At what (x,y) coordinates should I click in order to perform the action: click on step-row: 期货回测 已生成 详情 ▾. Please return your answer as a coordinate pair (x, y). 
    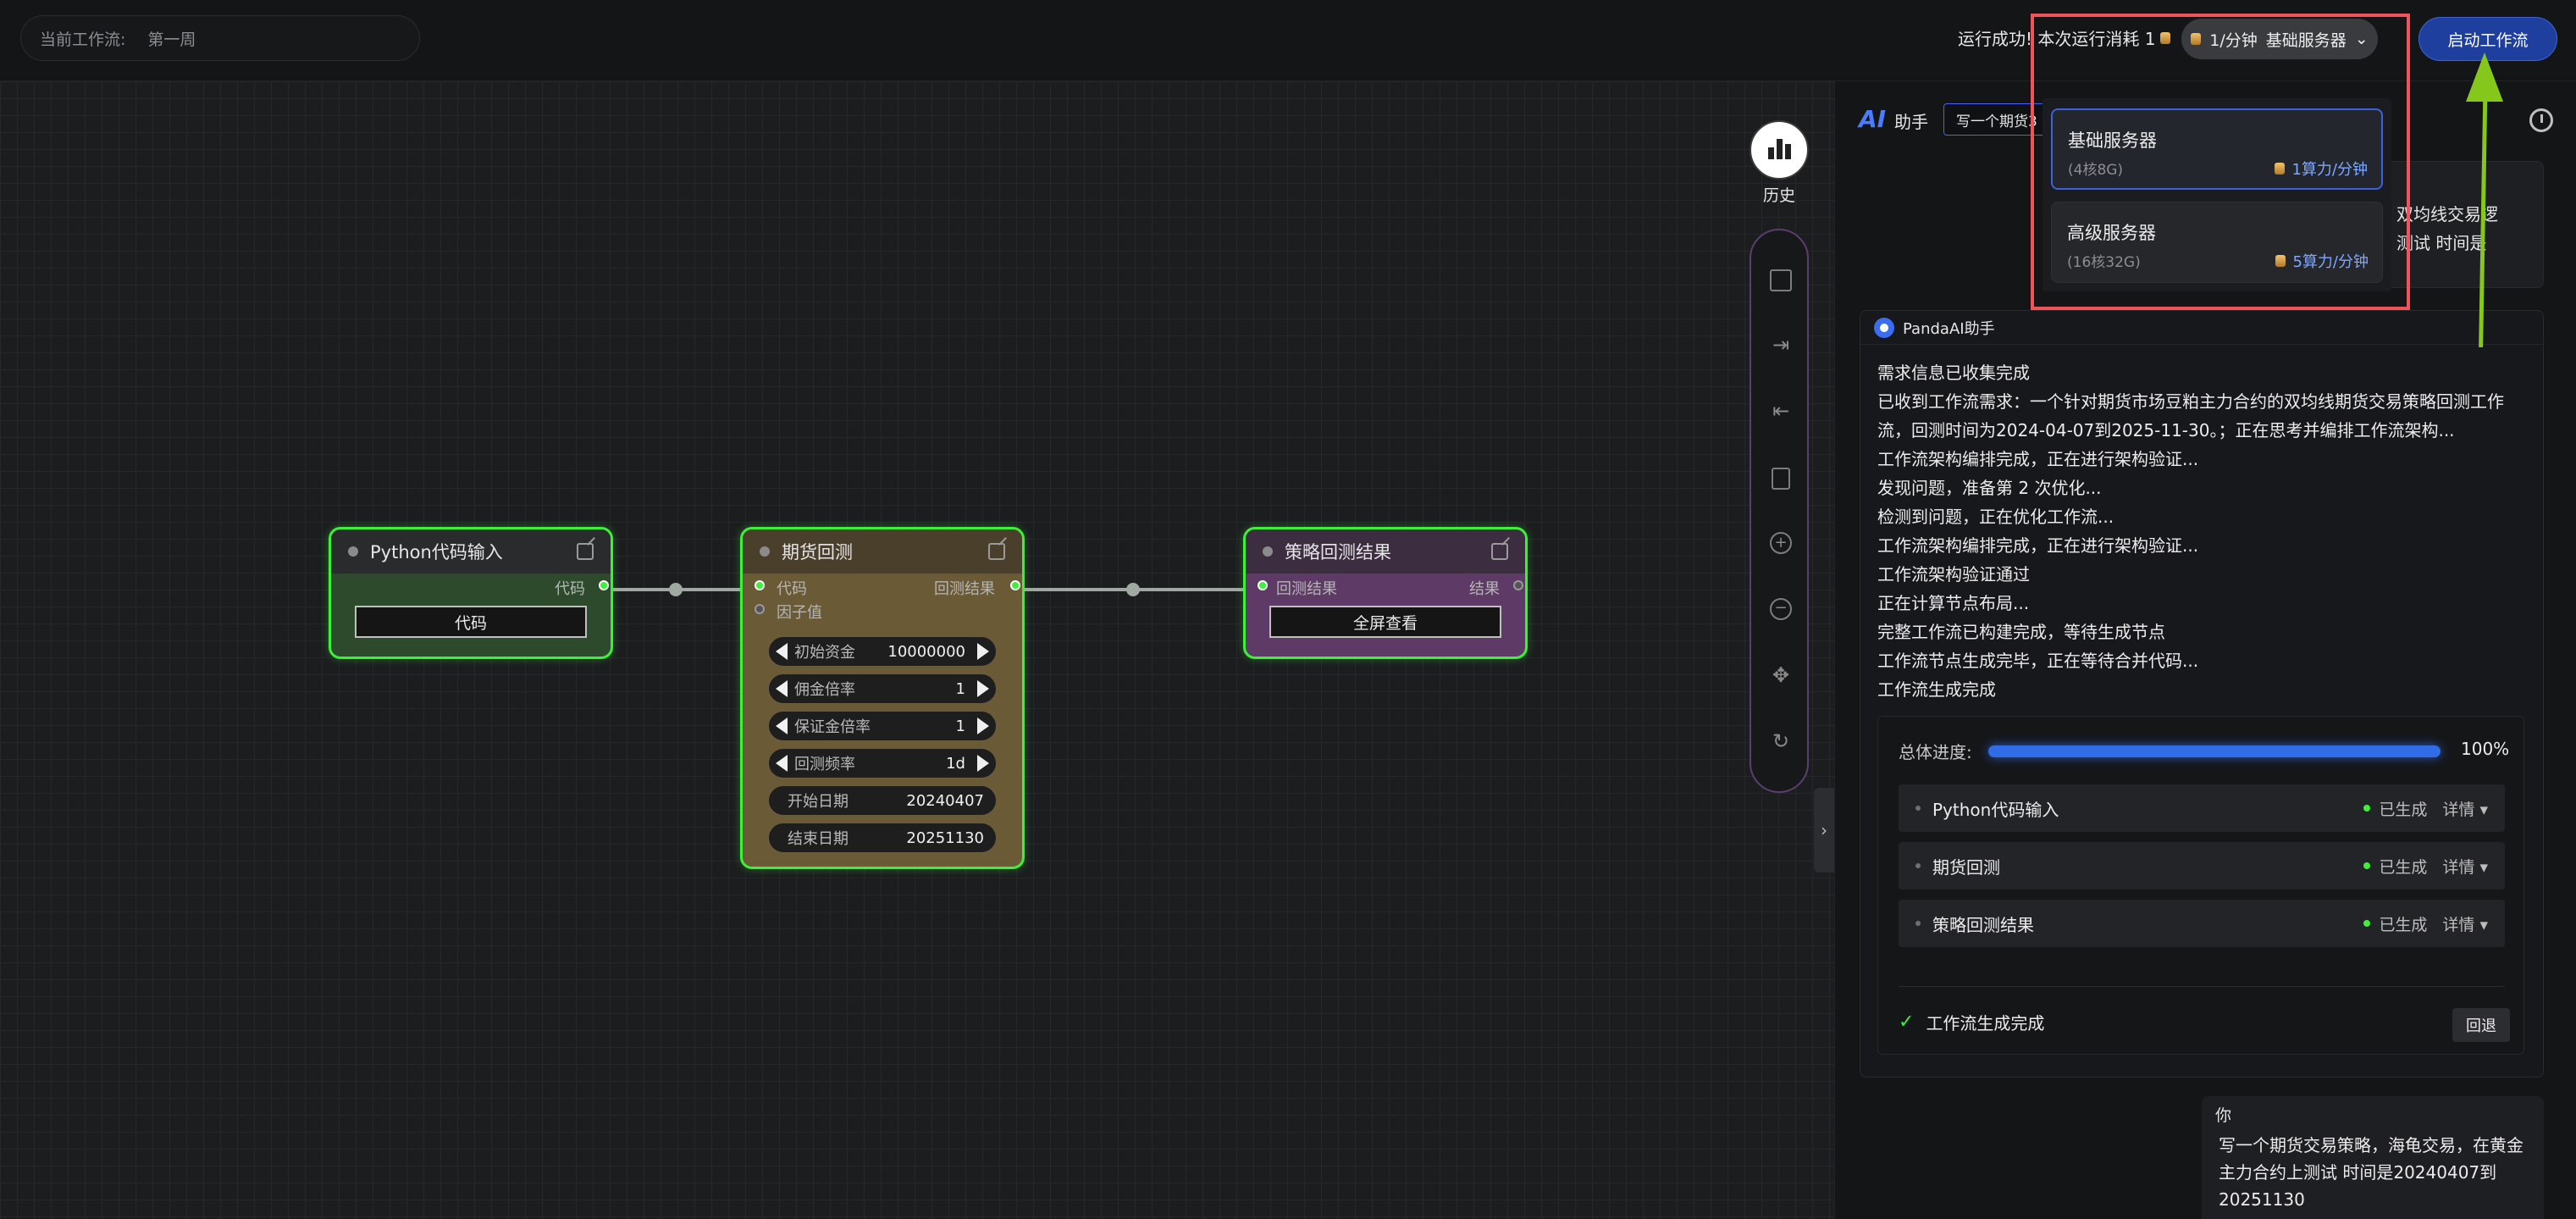
    Looking at the image, I should click on (2202, 865).